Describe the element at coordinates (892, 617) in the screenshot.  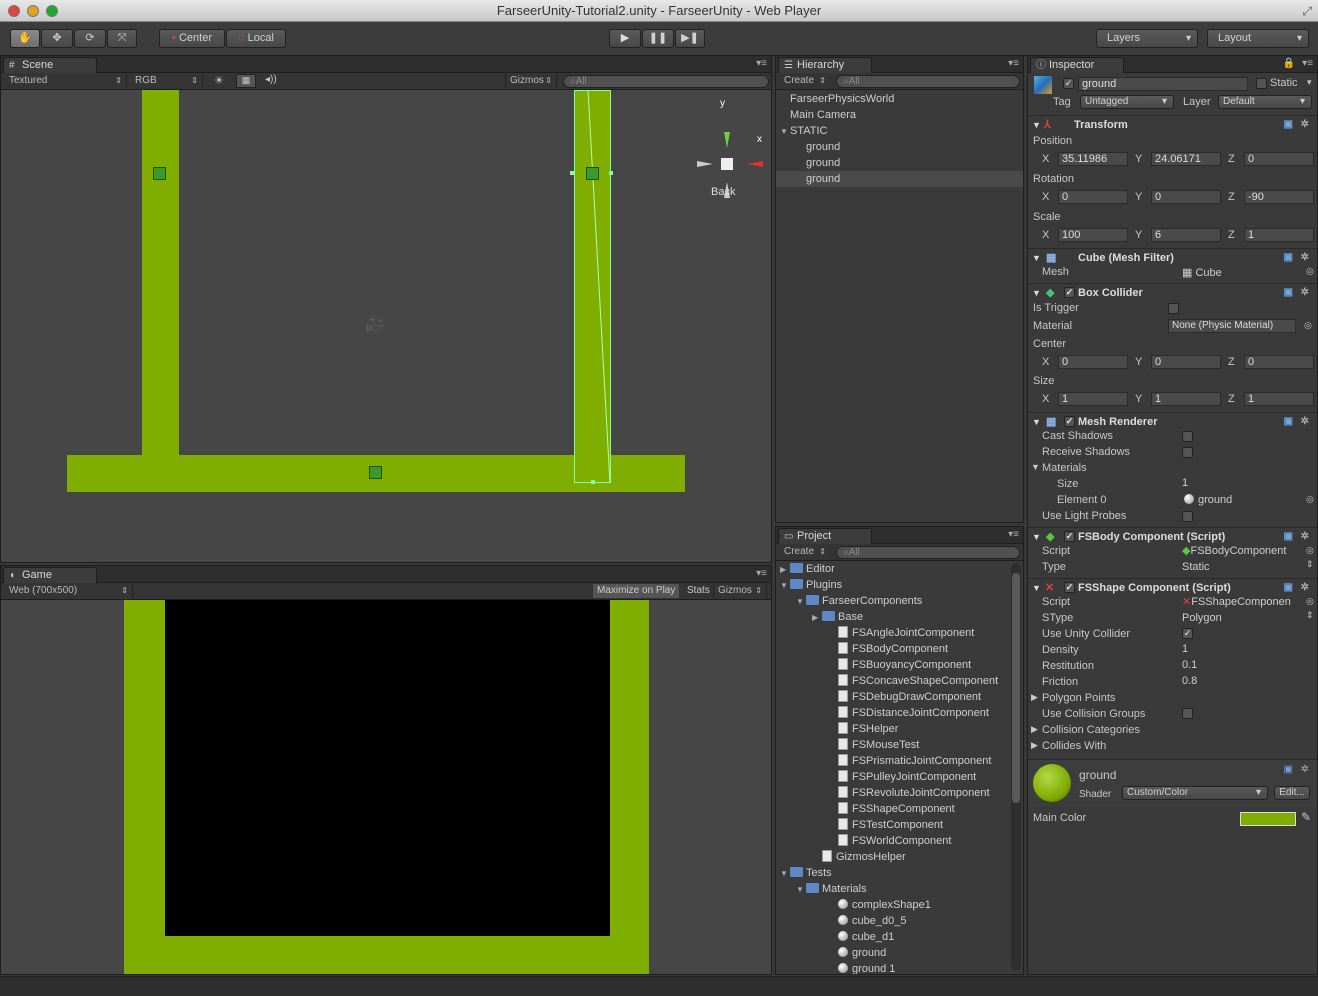
I see `project-item: ▶ Base` at that location.